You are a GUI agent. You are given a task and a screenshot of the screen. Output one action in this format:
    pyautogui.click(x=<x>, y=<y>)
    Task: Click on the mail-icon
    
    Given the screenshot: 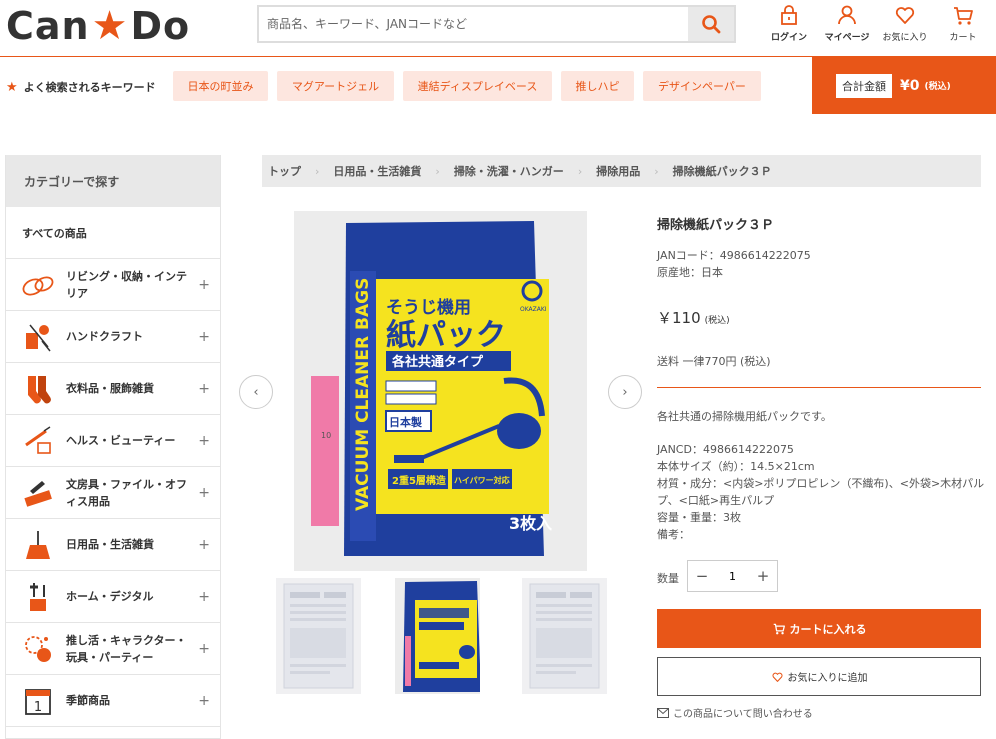 What is the action you would take?
    pyautogui.click(x=663, y=712)
    